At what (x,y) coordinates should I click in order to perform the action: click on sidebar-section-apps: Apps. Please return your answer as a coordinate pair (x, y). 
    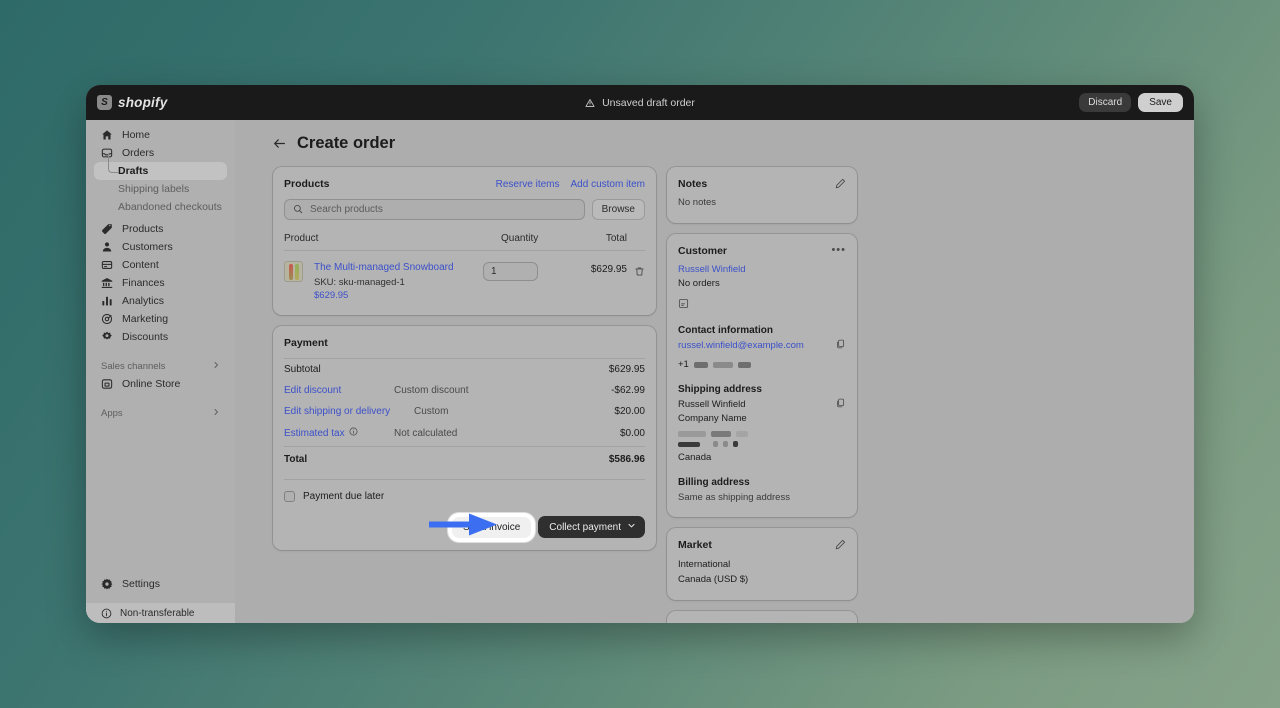
    Looking at the image, I should click on (160, 413).